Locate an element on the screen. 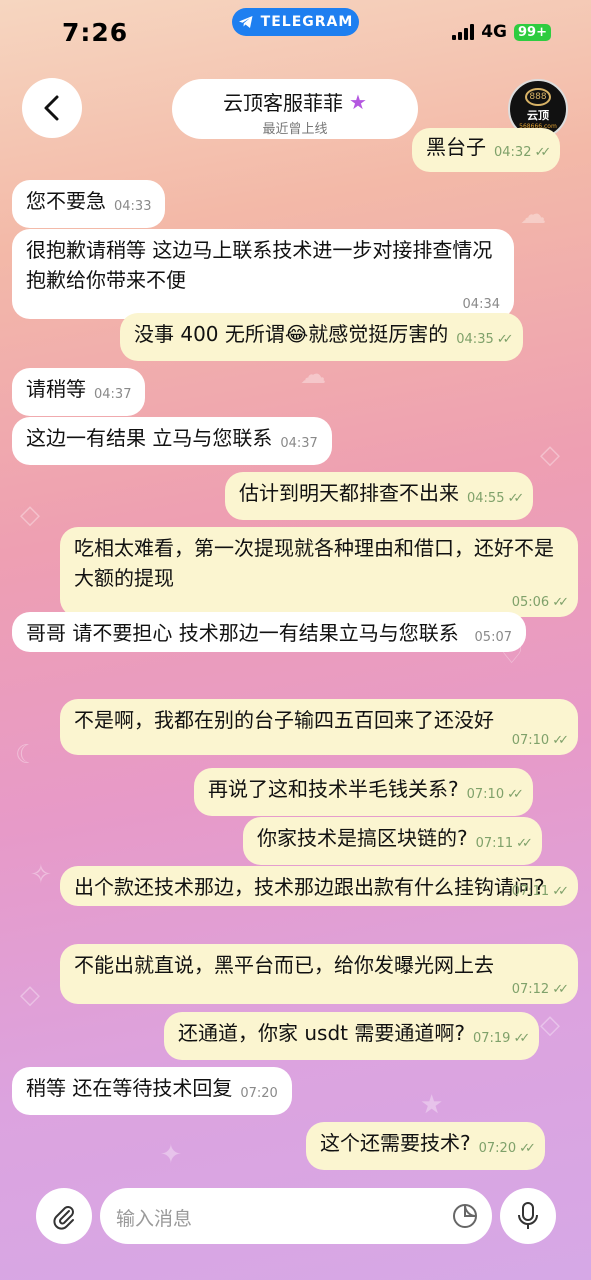 This screenshot has height=1280, width=591. message-bubble: 出个款还技术那边，技术那边跟出款有什么挂钩请问? 07:11 ✓✓ is located at coordinates (319, 886).